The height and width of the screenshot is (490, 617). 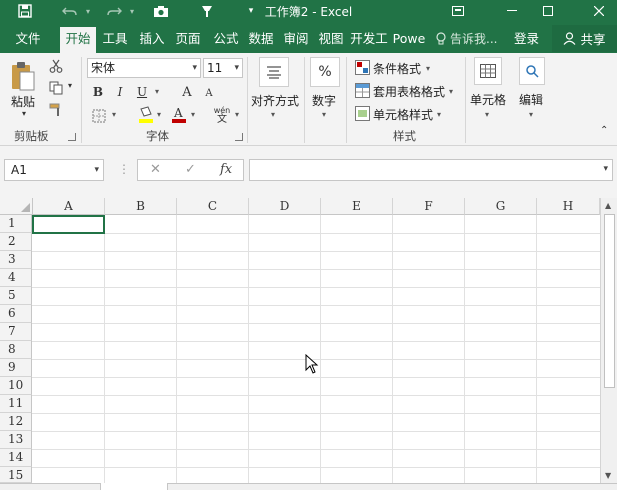 What do you see at coordinates (16, 206) in the screenshot?
I see `select-all-corner` at bounding box center [16, 206].